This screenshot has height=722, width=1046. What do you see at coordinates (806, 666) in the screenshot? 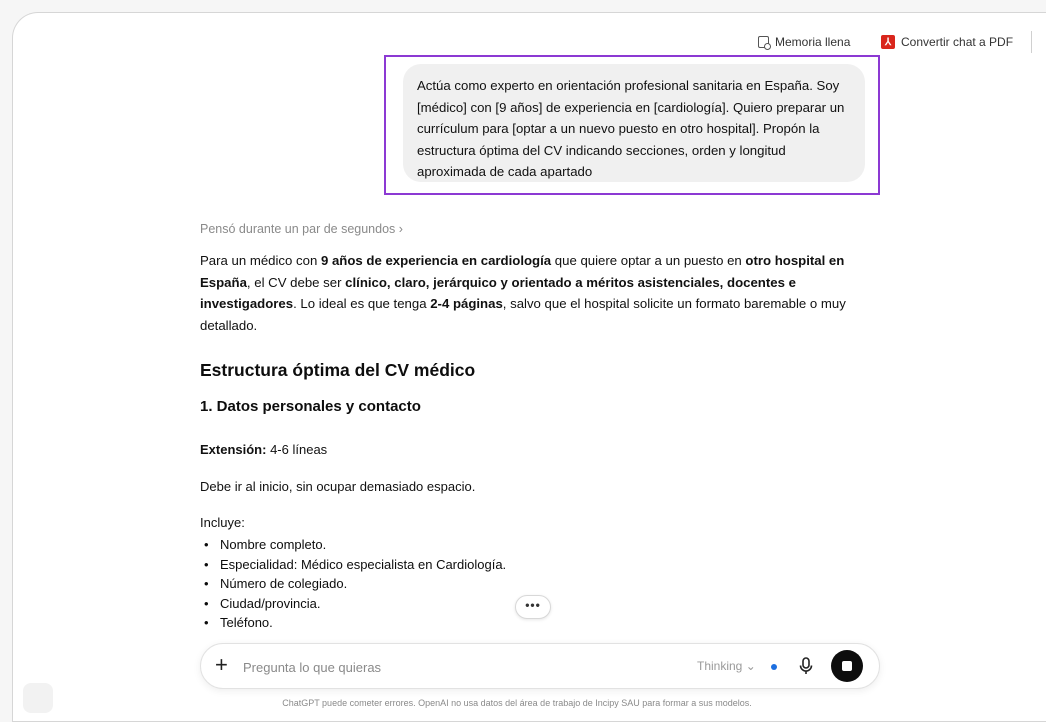
I see `microphone-icon` at bounding box center [806, 666].